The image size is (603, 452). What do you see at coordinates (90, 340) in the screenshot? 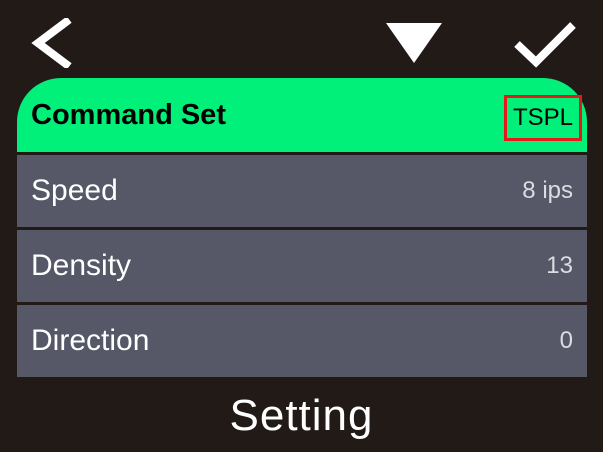
I see `setting-label: Direction` at bounding box center [90, 340].